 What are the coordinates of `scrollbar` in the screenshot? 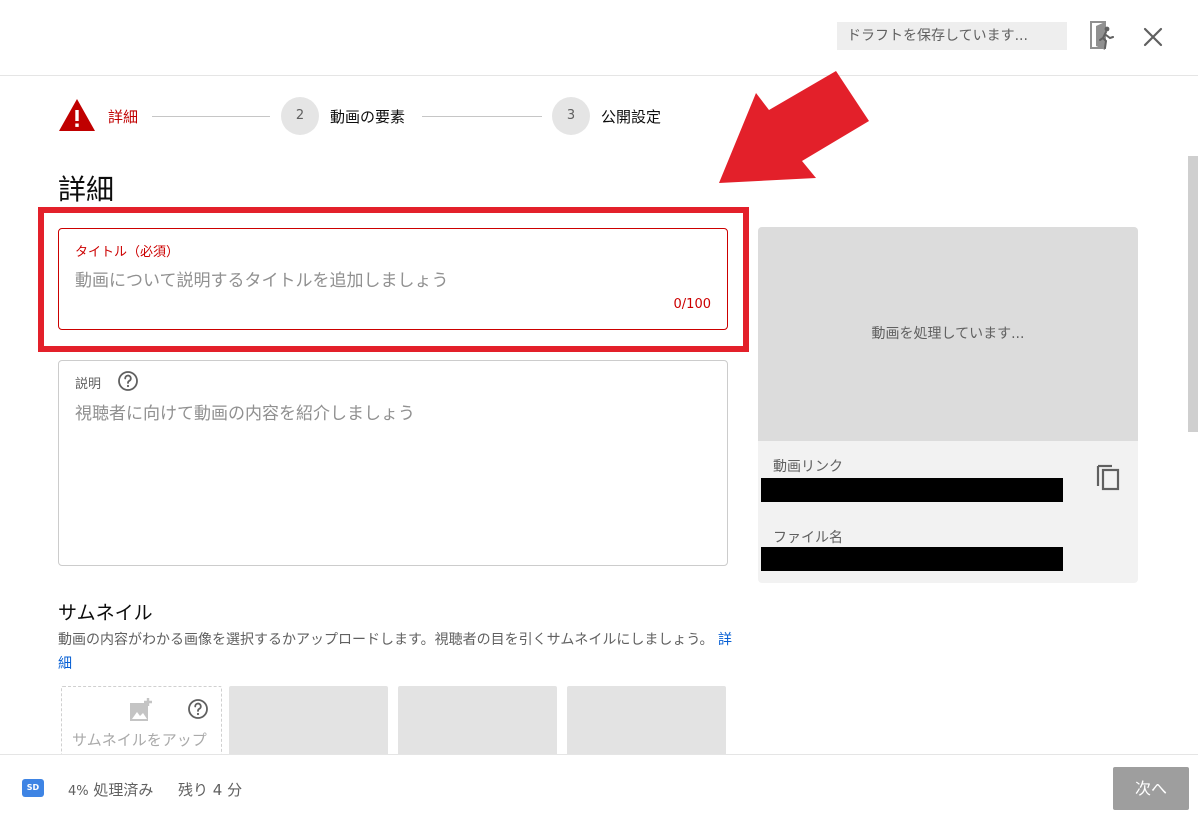 It's located at (1193, 294).